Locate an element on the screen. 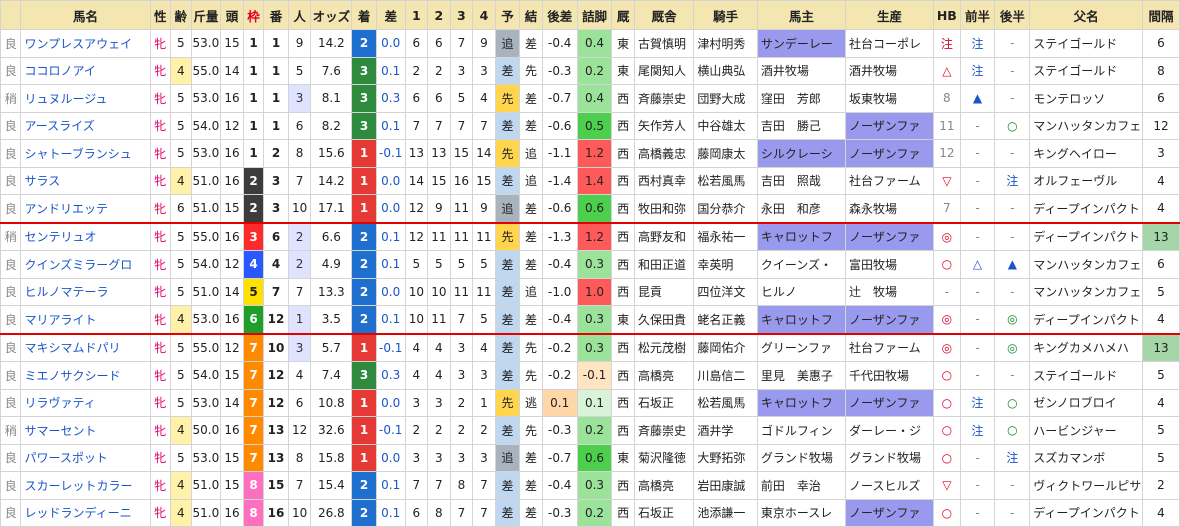 Image resolution: width=1180 pixels, height=527 pixels. horse-name-link: スカーレットカラー is located at coordinates (85, 485).